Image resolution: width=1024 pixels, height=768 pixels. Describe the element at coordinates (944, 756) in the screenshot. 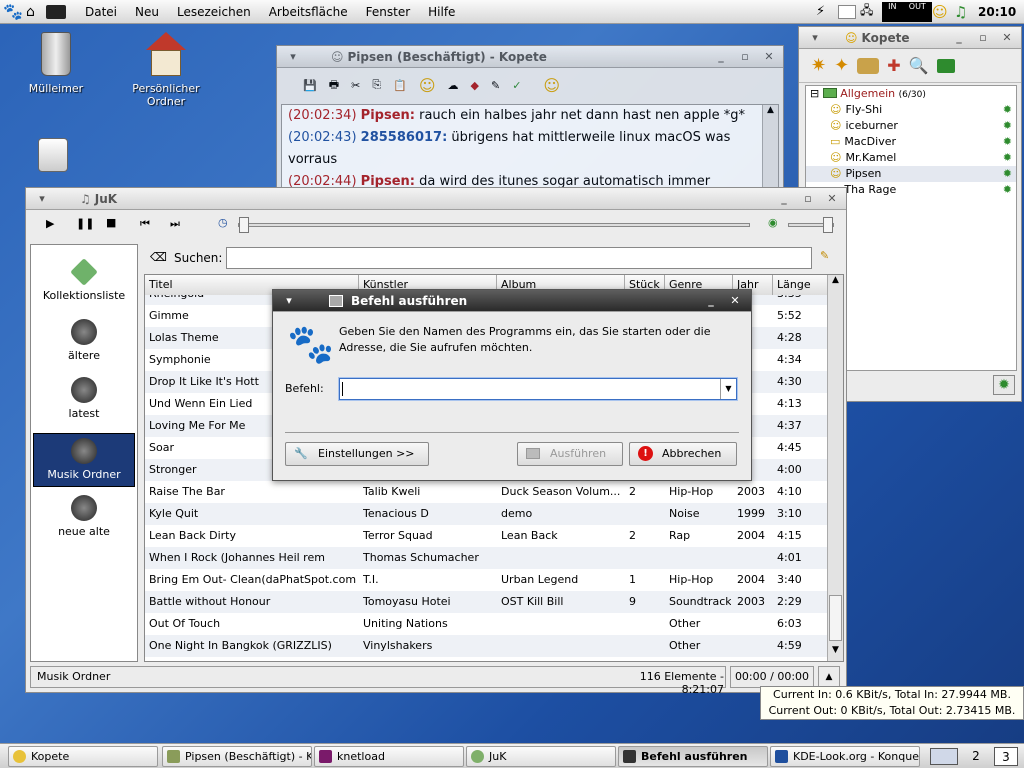

I see `show-desktop-icon` at that location.